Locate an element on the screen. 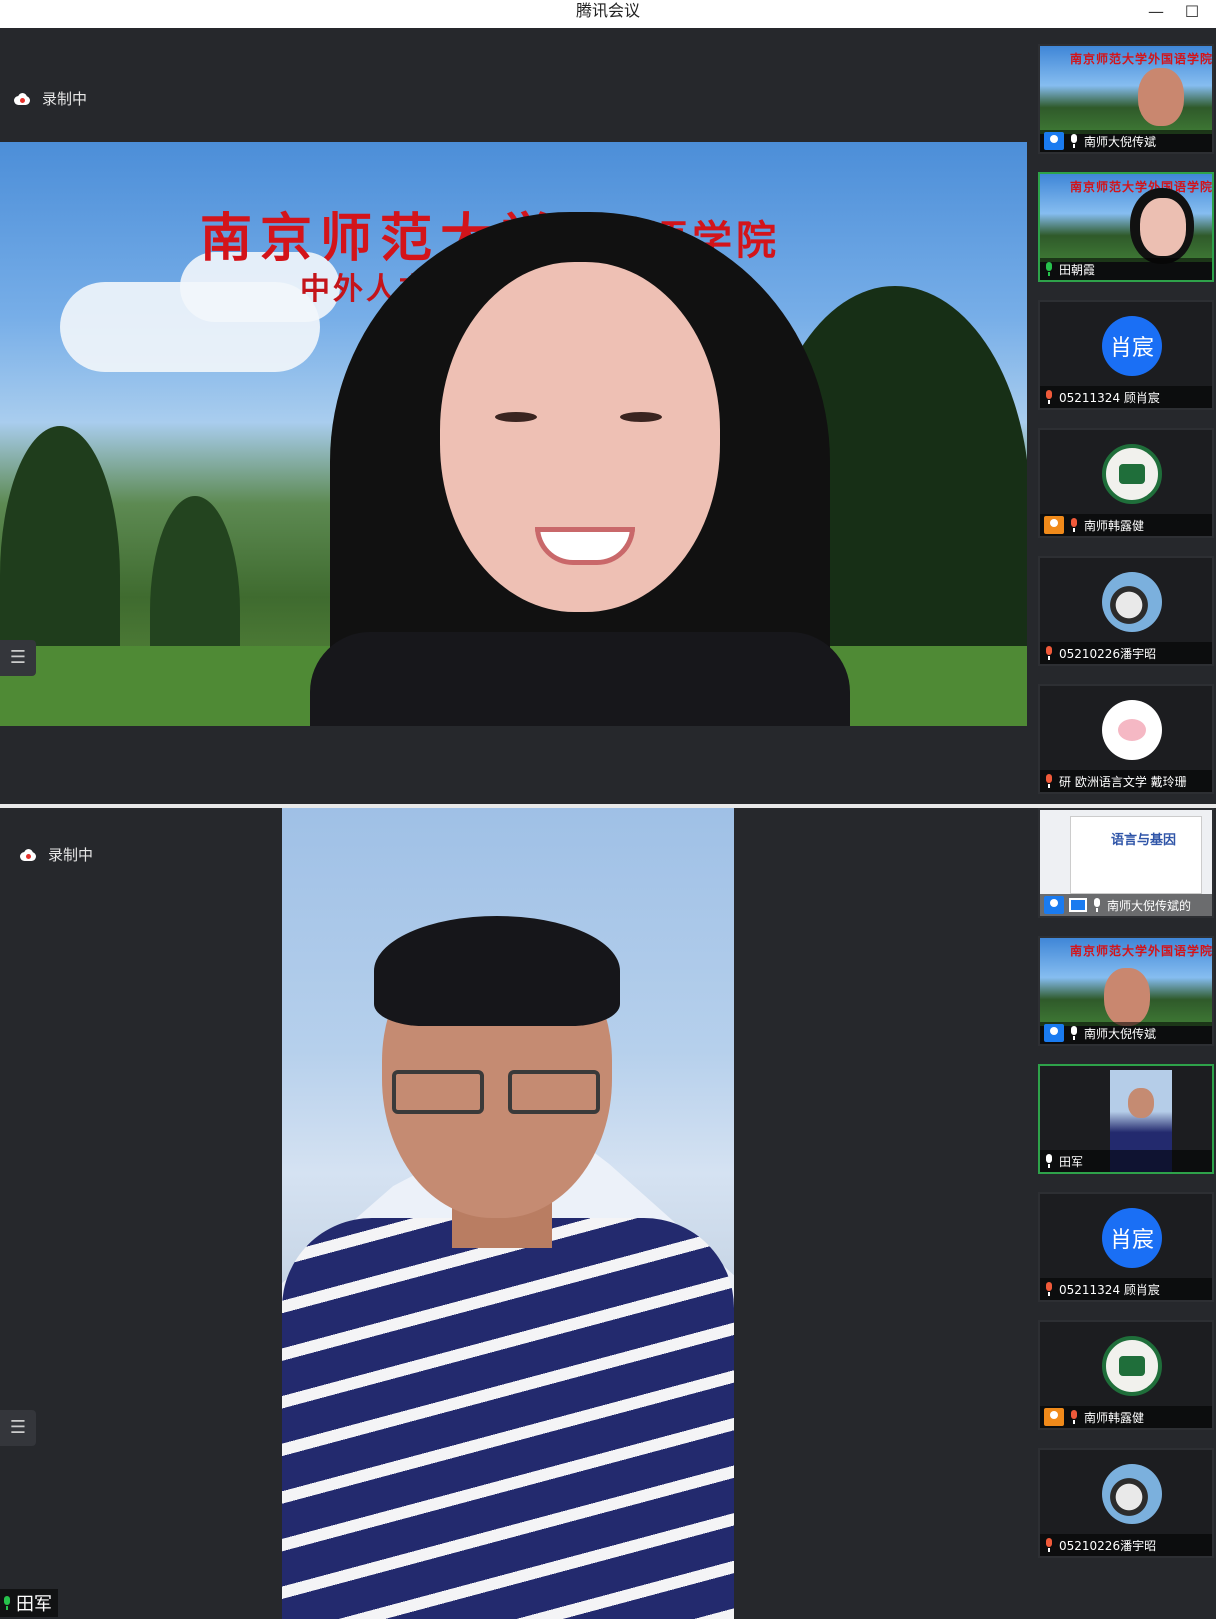  maximize-button: ☐ is located at coordinates (1192, 12).